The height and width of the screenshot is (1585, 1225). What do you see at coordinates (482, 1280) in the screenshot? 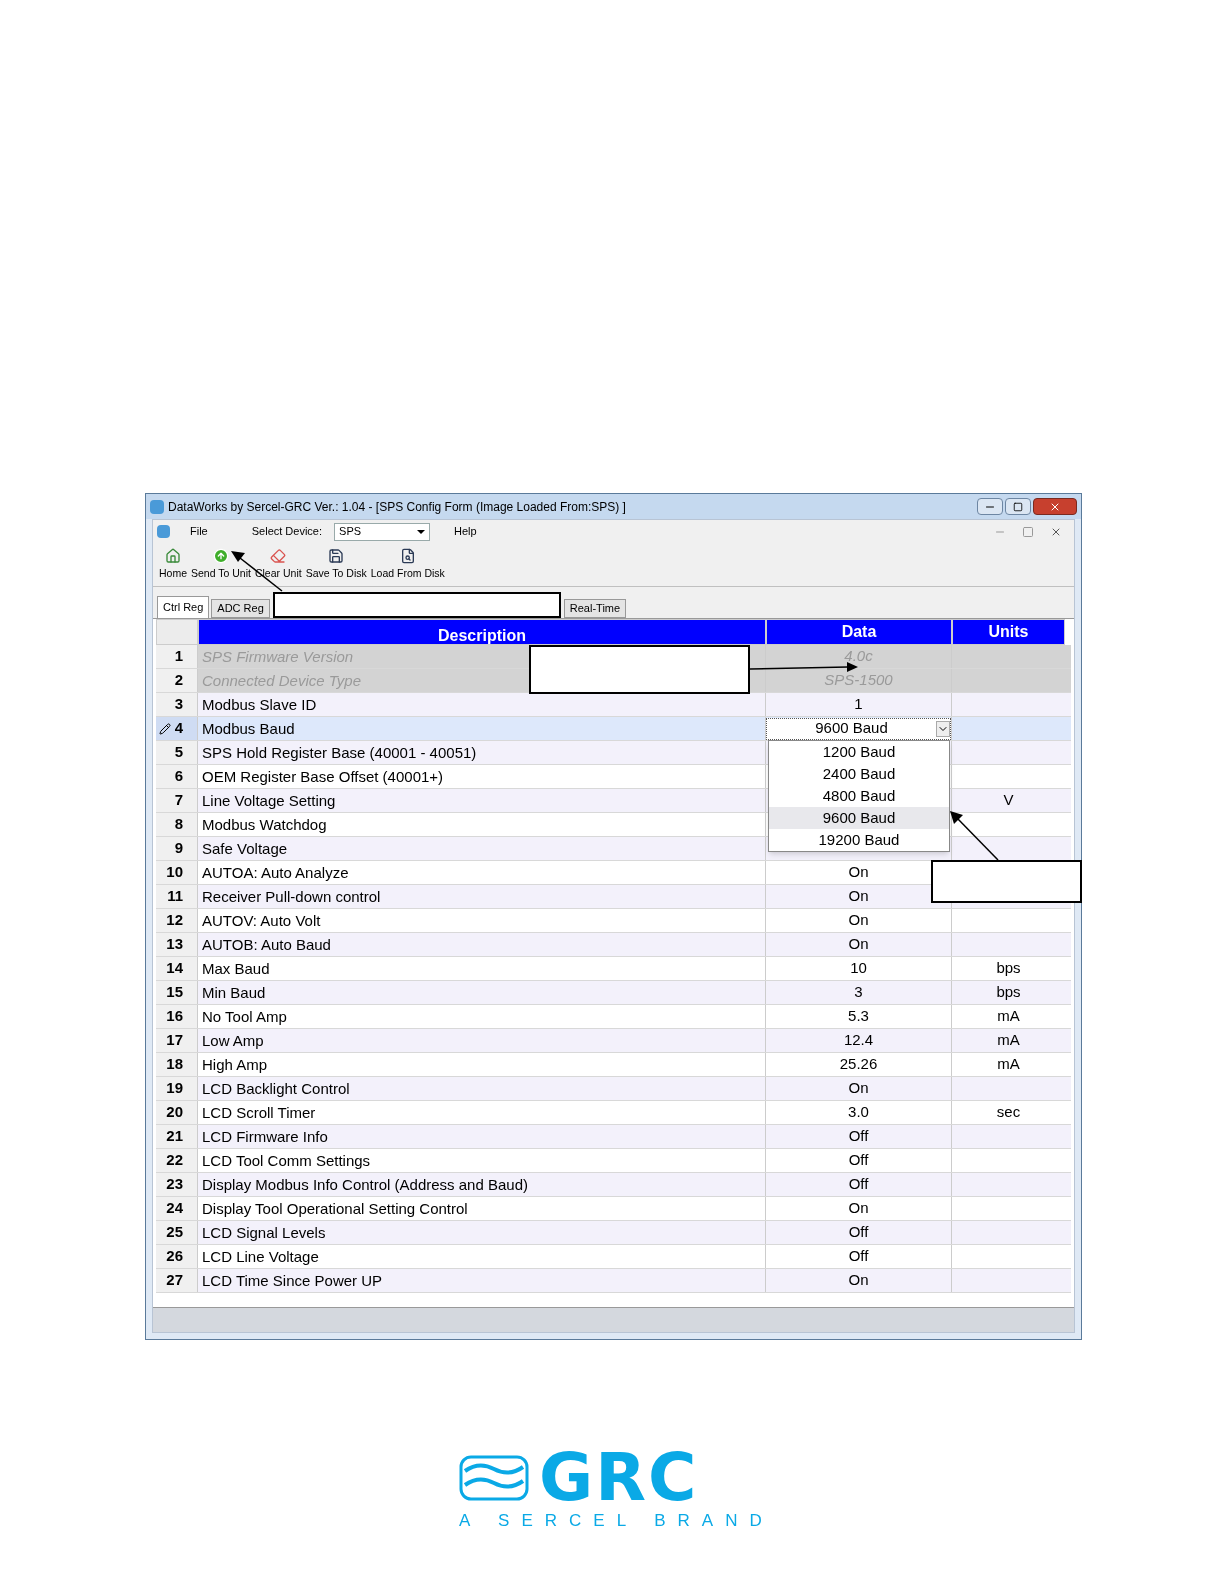
I see `table-cell: LCD Time Since Power UP` at bounding box center [482, 1280].